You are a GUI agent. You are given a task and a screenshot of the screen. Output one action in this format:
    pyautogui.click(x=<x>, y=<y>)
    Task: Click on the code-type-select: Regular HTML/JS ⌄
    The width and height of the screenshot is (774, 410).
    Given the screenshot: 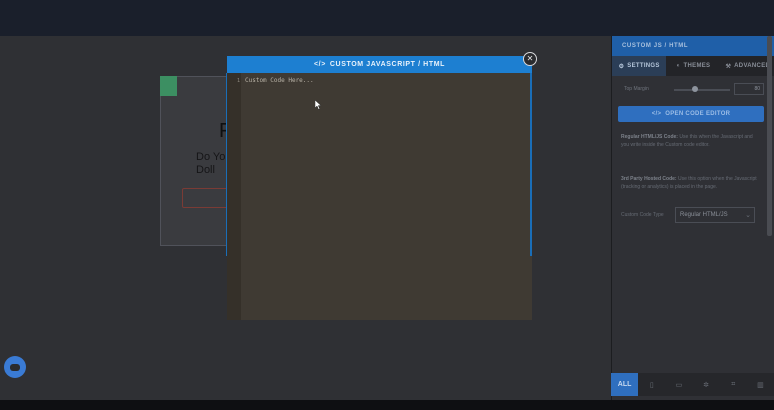 What is the action you would take?
    pyautogui.click(x=715, y=215)
    